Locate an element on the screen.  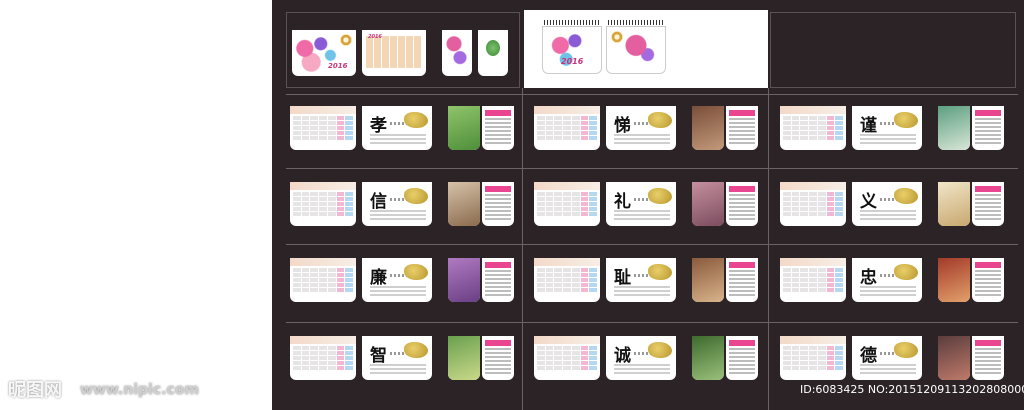
info-text-lines is located at coordinates (742, 361).